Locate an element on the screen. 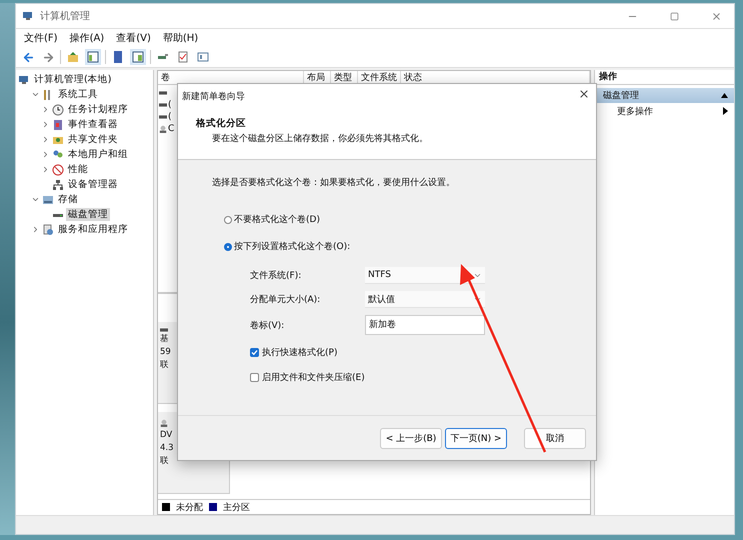 This screenshot has width=743, height=540. disk-info: 59 is located at coordinates (166, 352).